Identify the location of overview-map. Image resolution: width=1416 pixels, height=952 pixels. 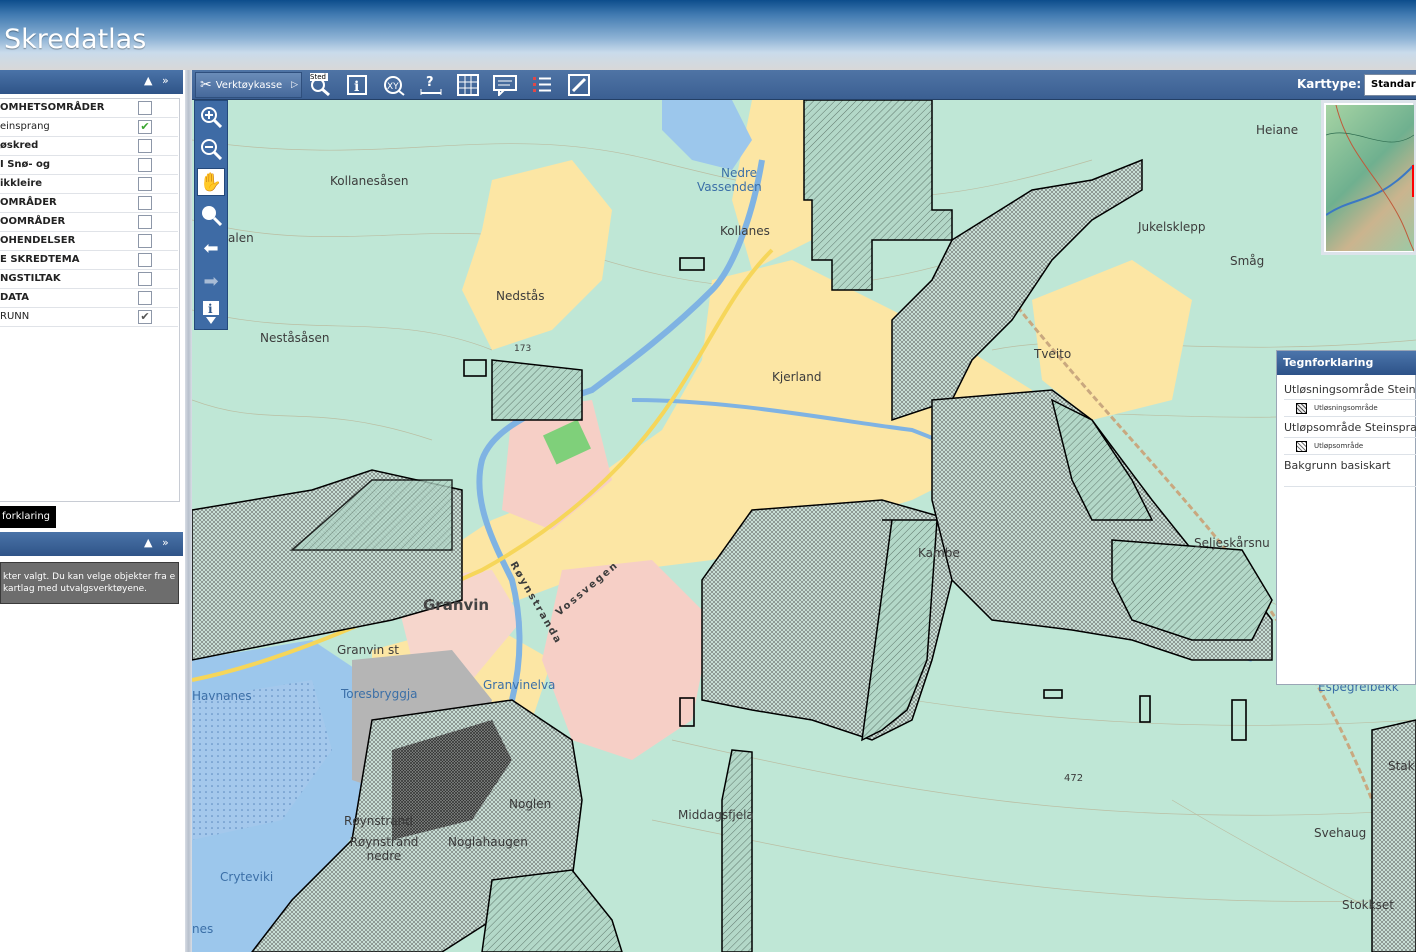
(1368, 177).